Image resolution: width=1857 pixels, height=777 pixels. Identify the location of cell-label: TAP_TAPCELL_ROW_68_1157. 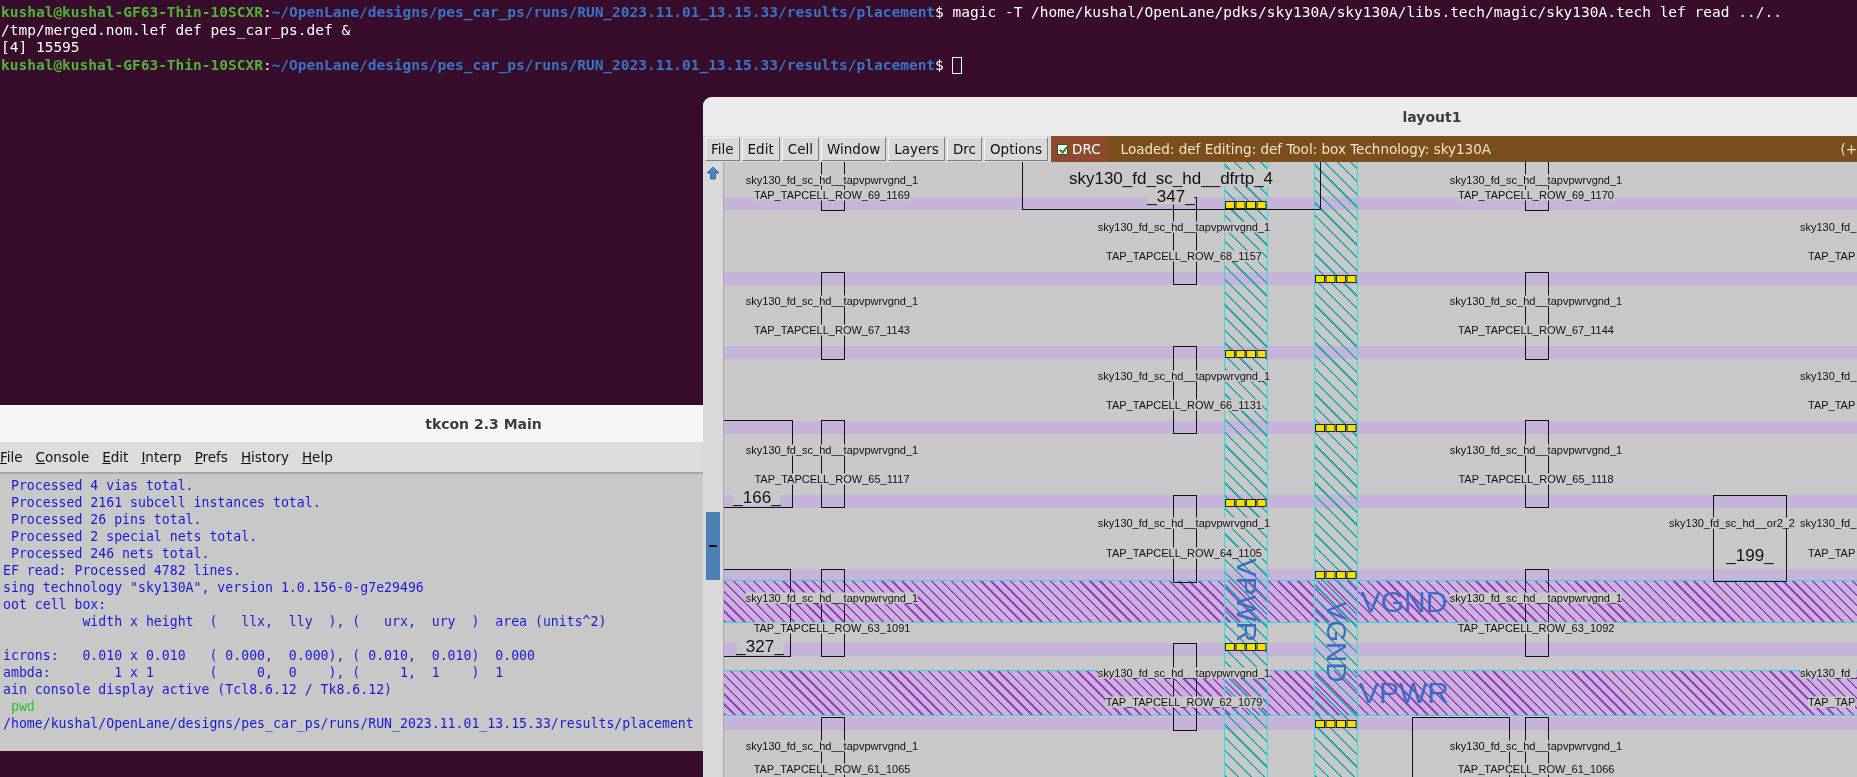
(1184, 256).